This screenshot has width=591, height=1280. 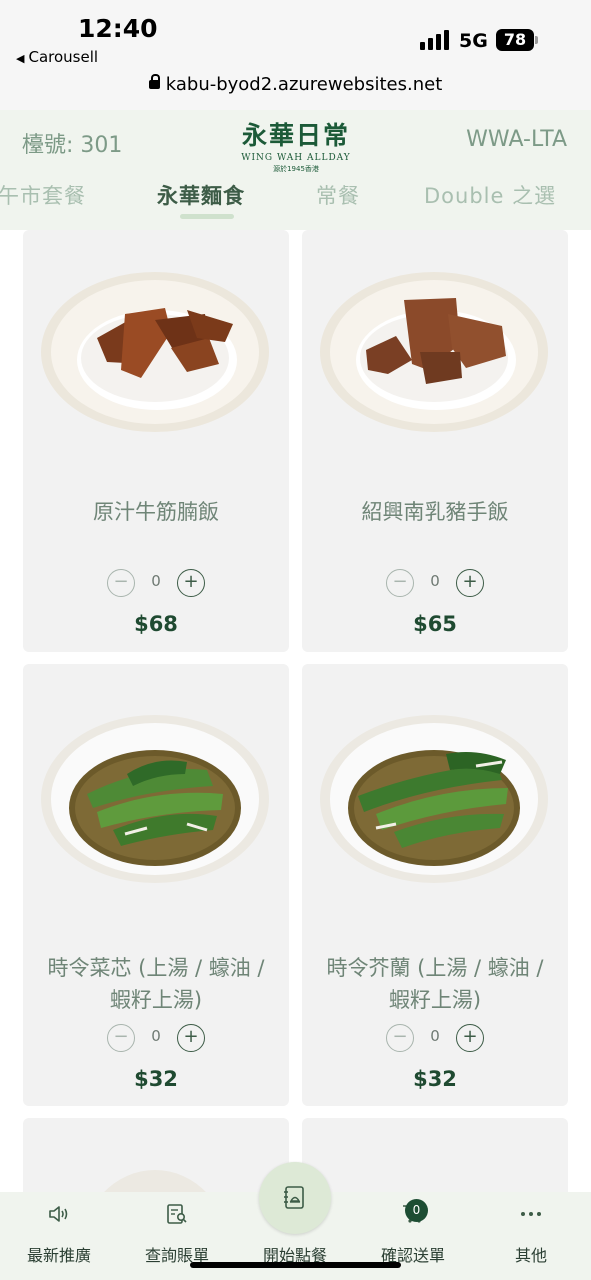 I want to click on back-to-app-link: ◀ Carousell, so click(x=57, y=57).